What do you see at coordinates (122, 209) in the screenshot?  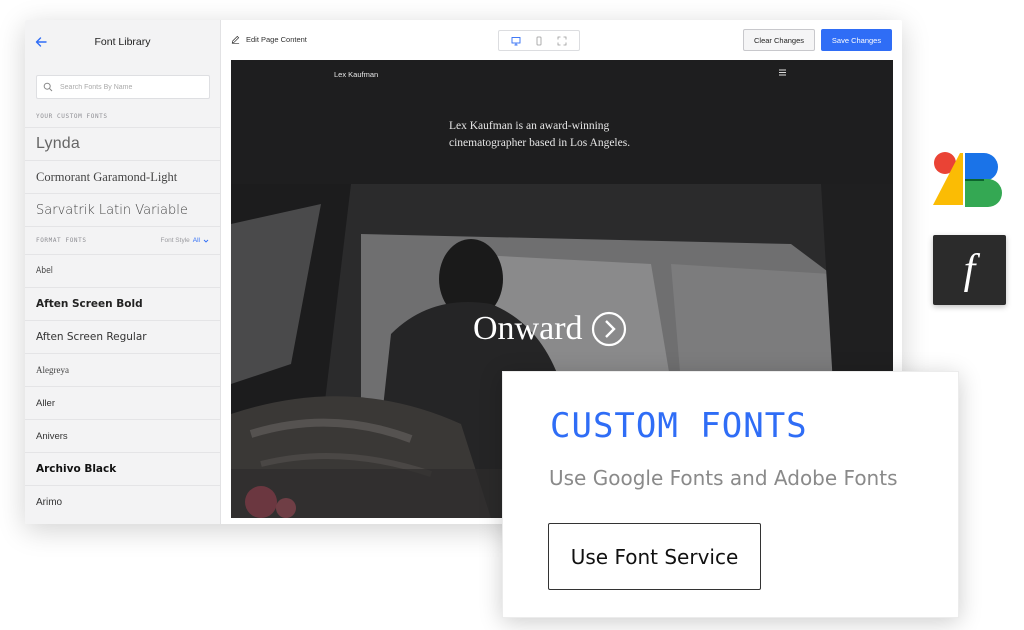 I see `custom-font-item: Sarvatrik Latin Variable` at bounding box center [122, 209].